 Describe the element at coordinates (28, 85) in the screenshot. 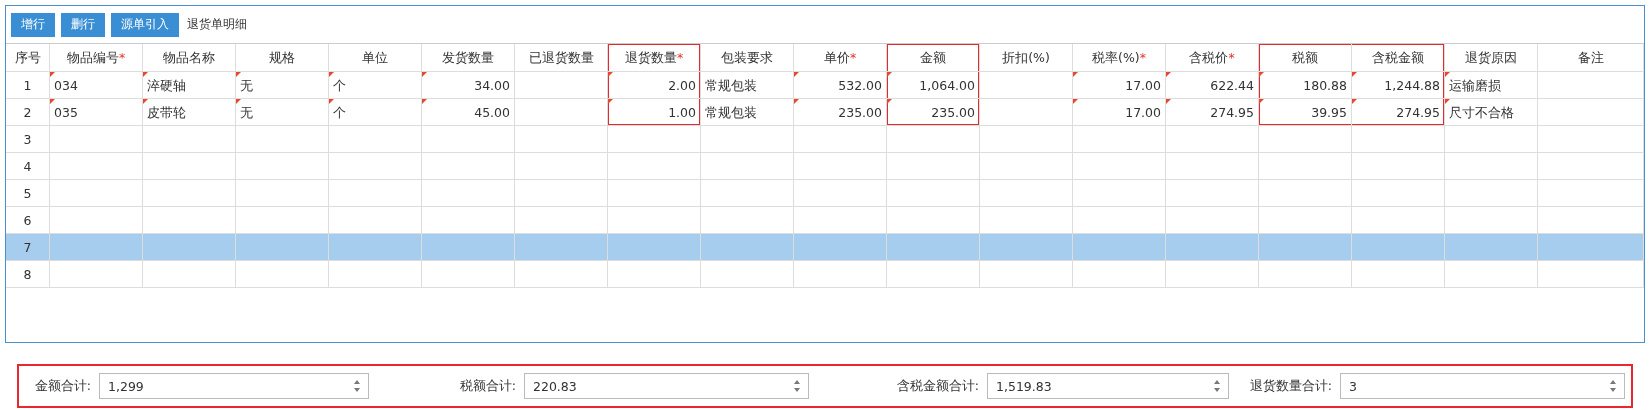

I see `row-number: 1` at that location.